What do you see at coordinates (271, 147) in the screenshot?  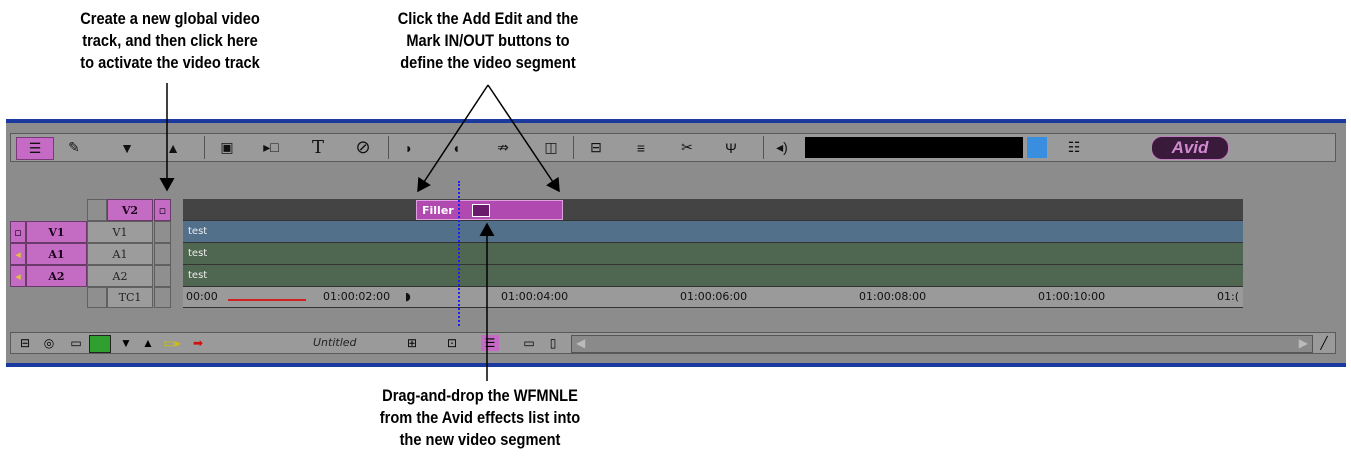 I see `render-icon: ▸□` at bounding box center [271, 147].